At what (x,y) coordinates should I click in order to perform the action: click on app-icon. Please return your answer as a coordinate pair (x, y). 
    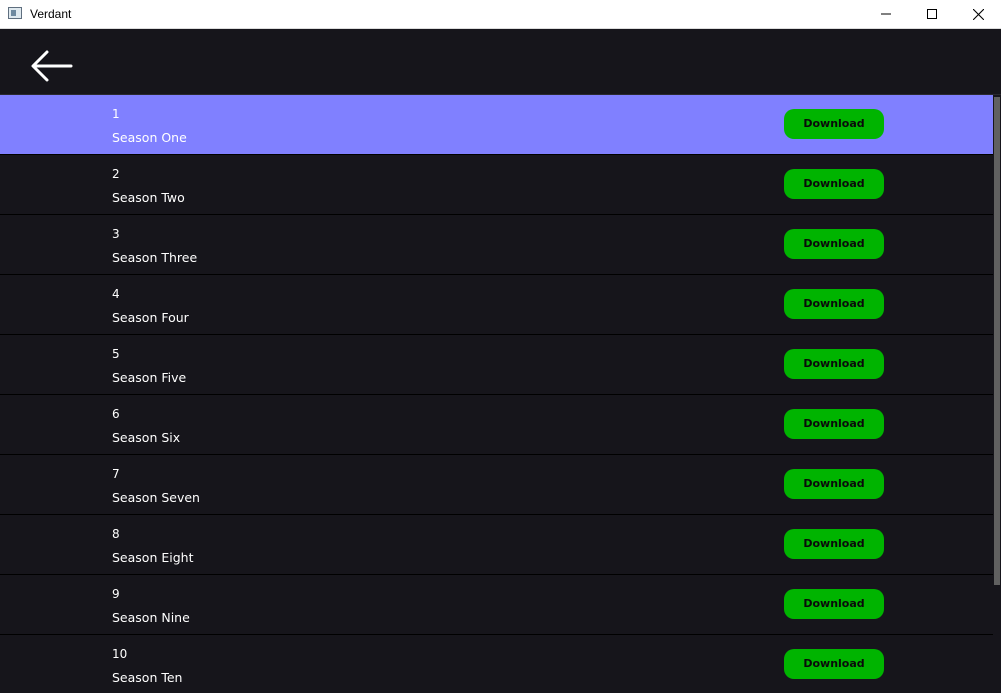
    Looking at the image, I should click on (15, 13).